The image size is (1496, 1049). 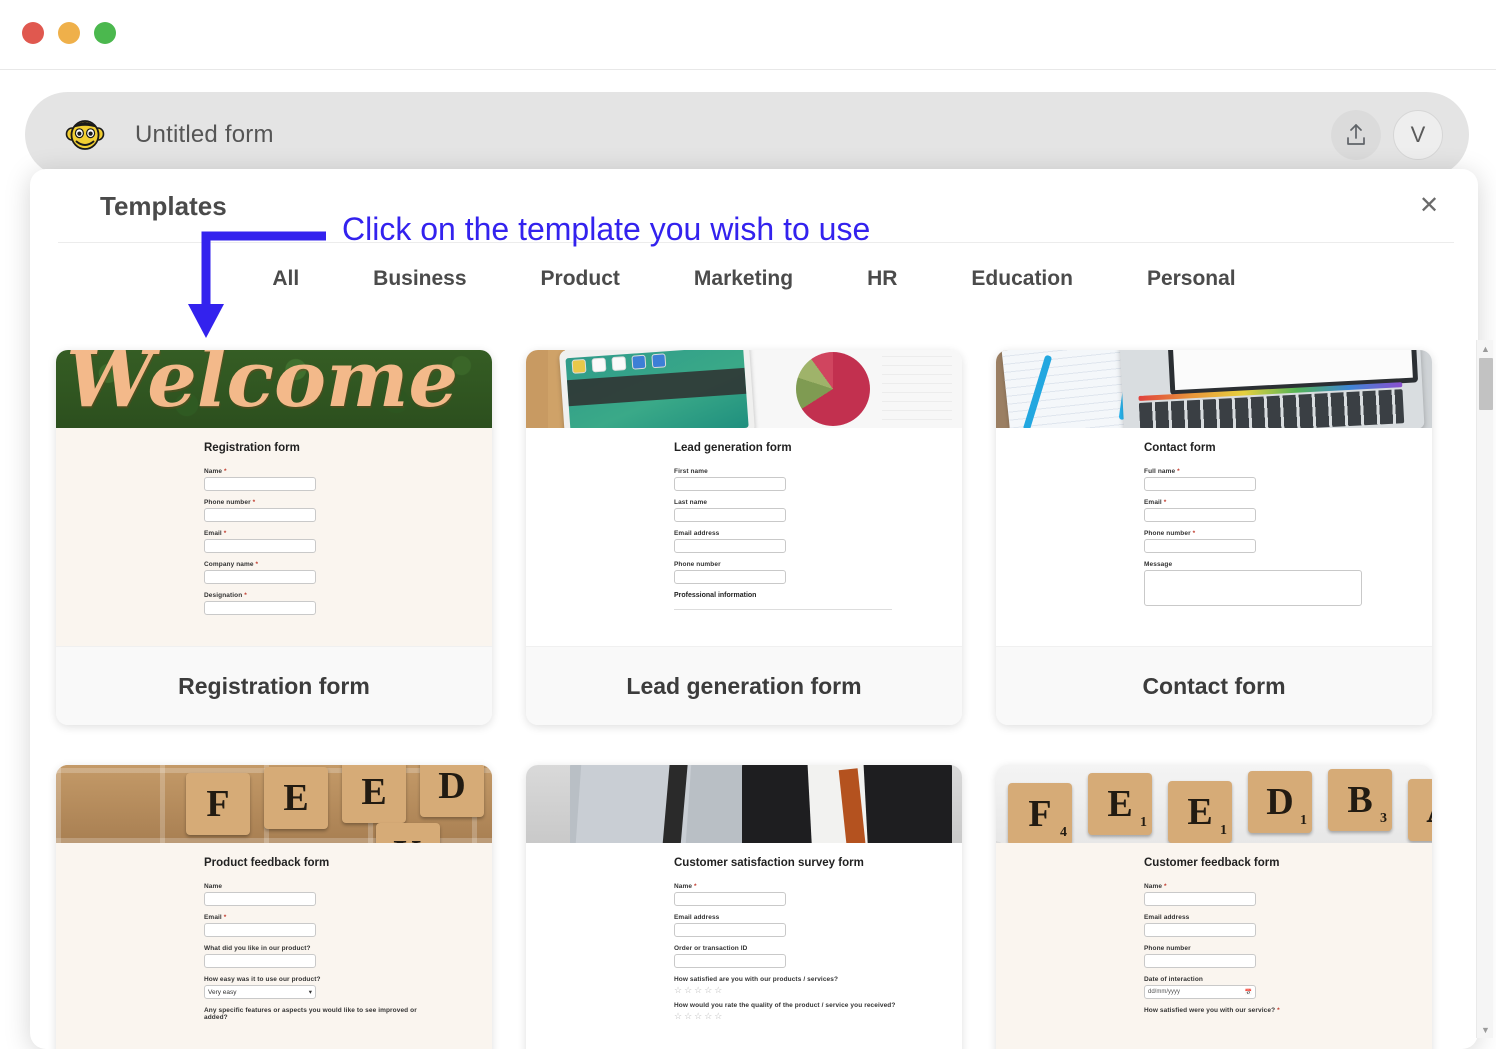 What do you see at coordinates (769, 863) in the screenshot?
I see `preview-title: Customer satisfaction survey form` at bounding box center [769, 863].